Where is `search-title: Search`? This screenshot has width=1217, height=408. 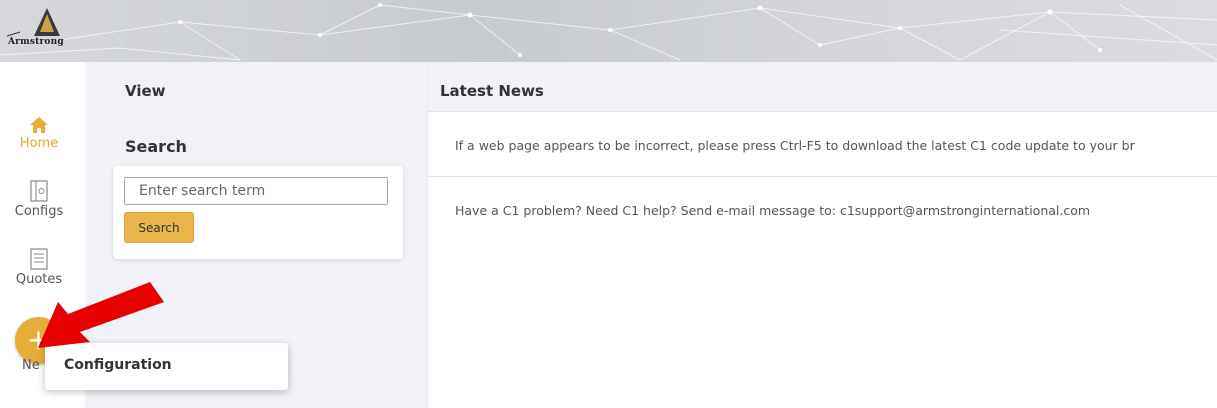
search-title: Search is located at coordinates (156, 146).